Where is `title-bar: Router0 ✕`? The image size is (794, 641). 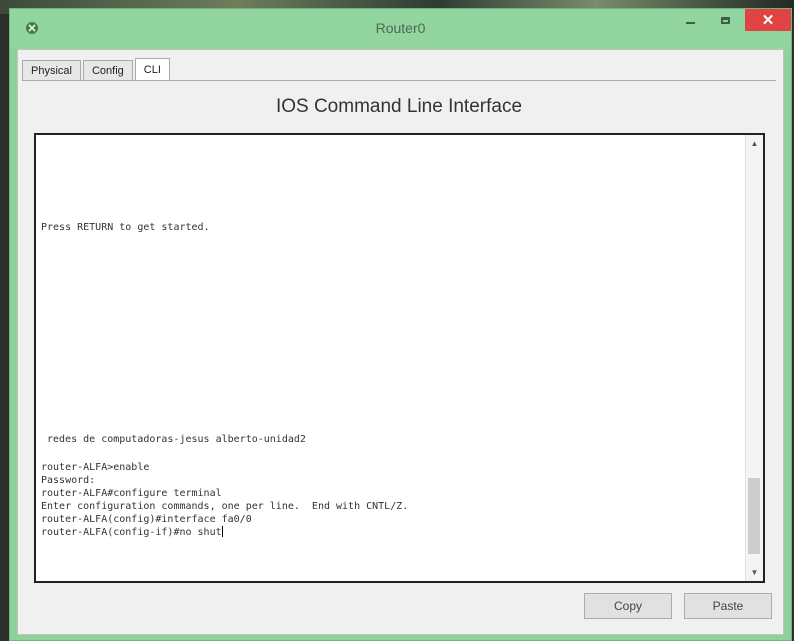 title-bar: Router0 ✕ is located at coordinates (400, 29).